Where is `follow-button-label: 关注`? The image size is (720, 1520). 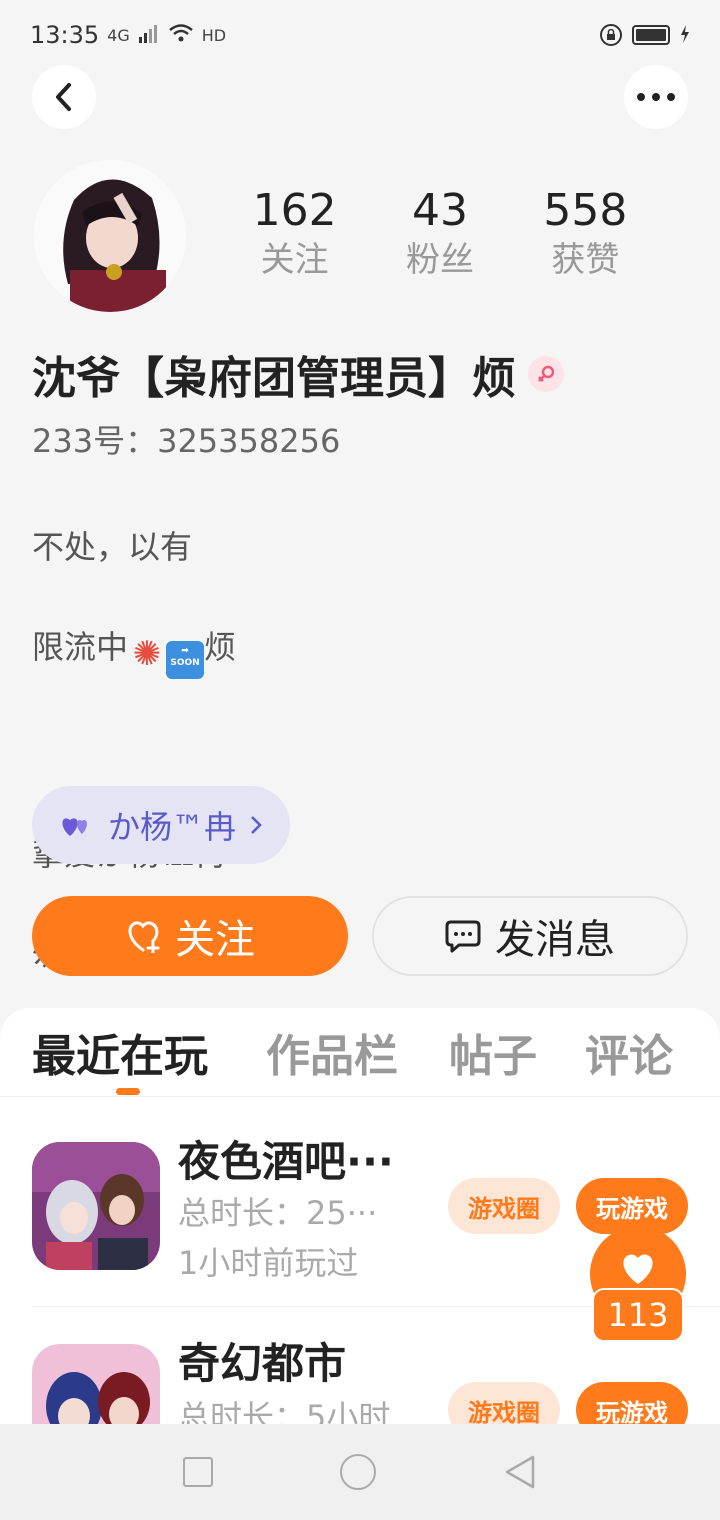
follow-button-label: 关注 is located at coordinates (215, 940).